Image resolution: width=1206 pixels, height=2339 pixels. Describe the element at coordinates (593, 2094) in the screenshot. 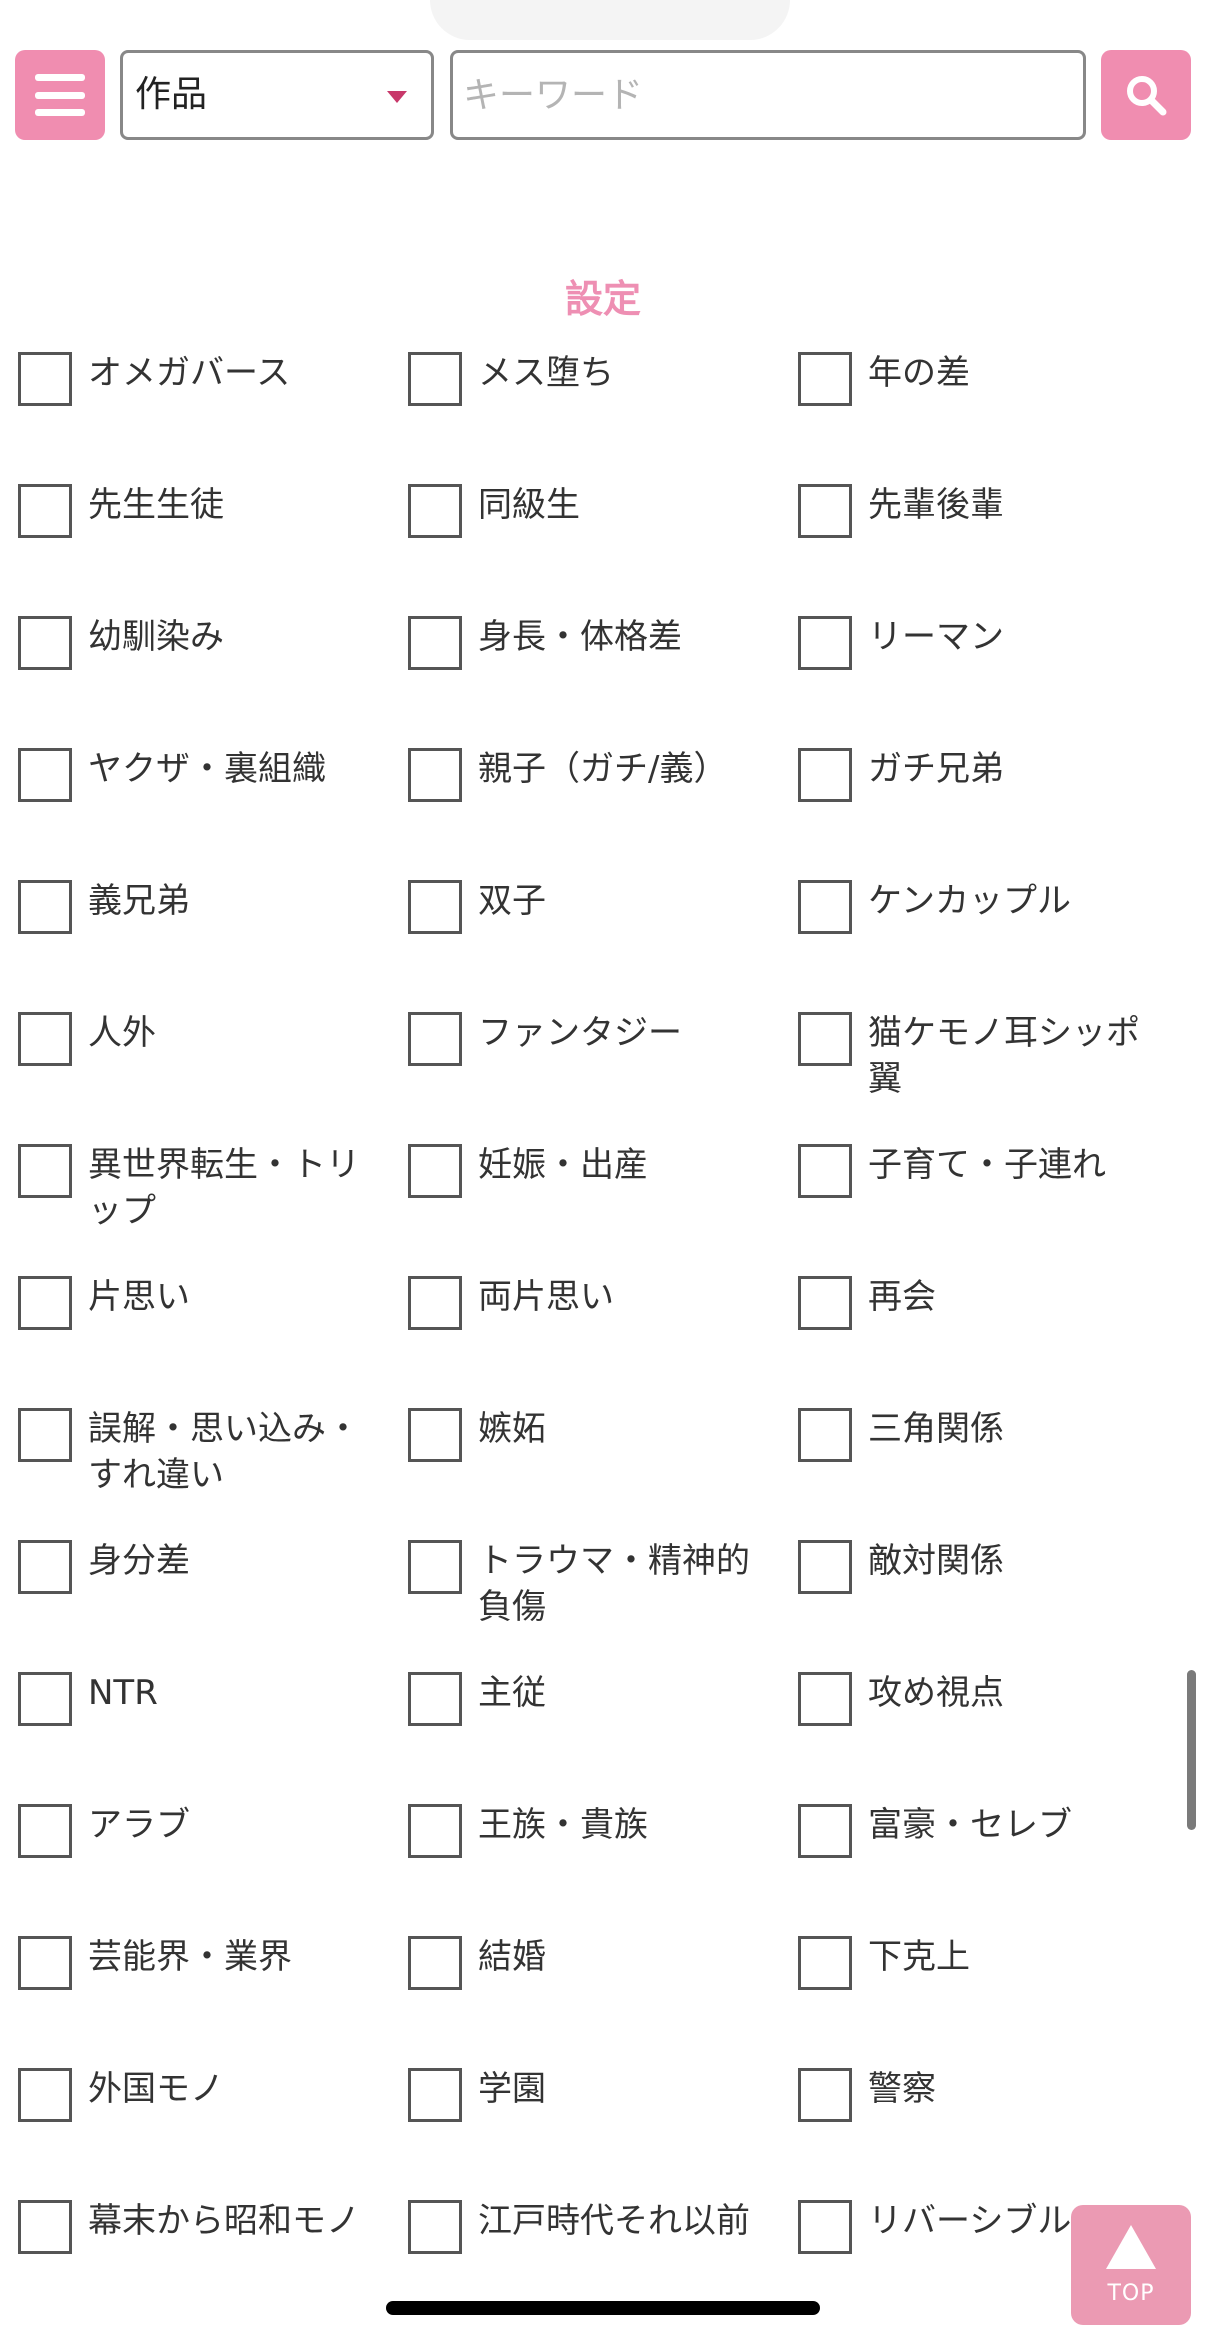

I see `tag-checkbox-item: 学園` at that location.